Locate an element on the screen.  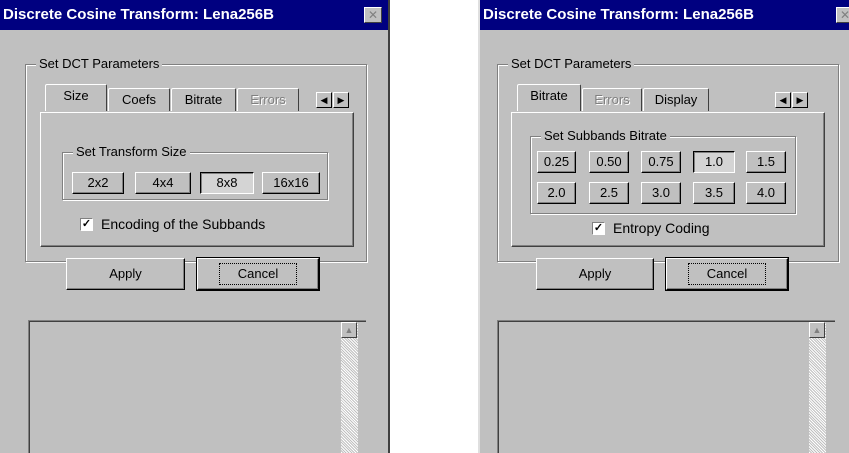
bitrate-2-5-button: 2.5 is located at coordinates (609, 193).